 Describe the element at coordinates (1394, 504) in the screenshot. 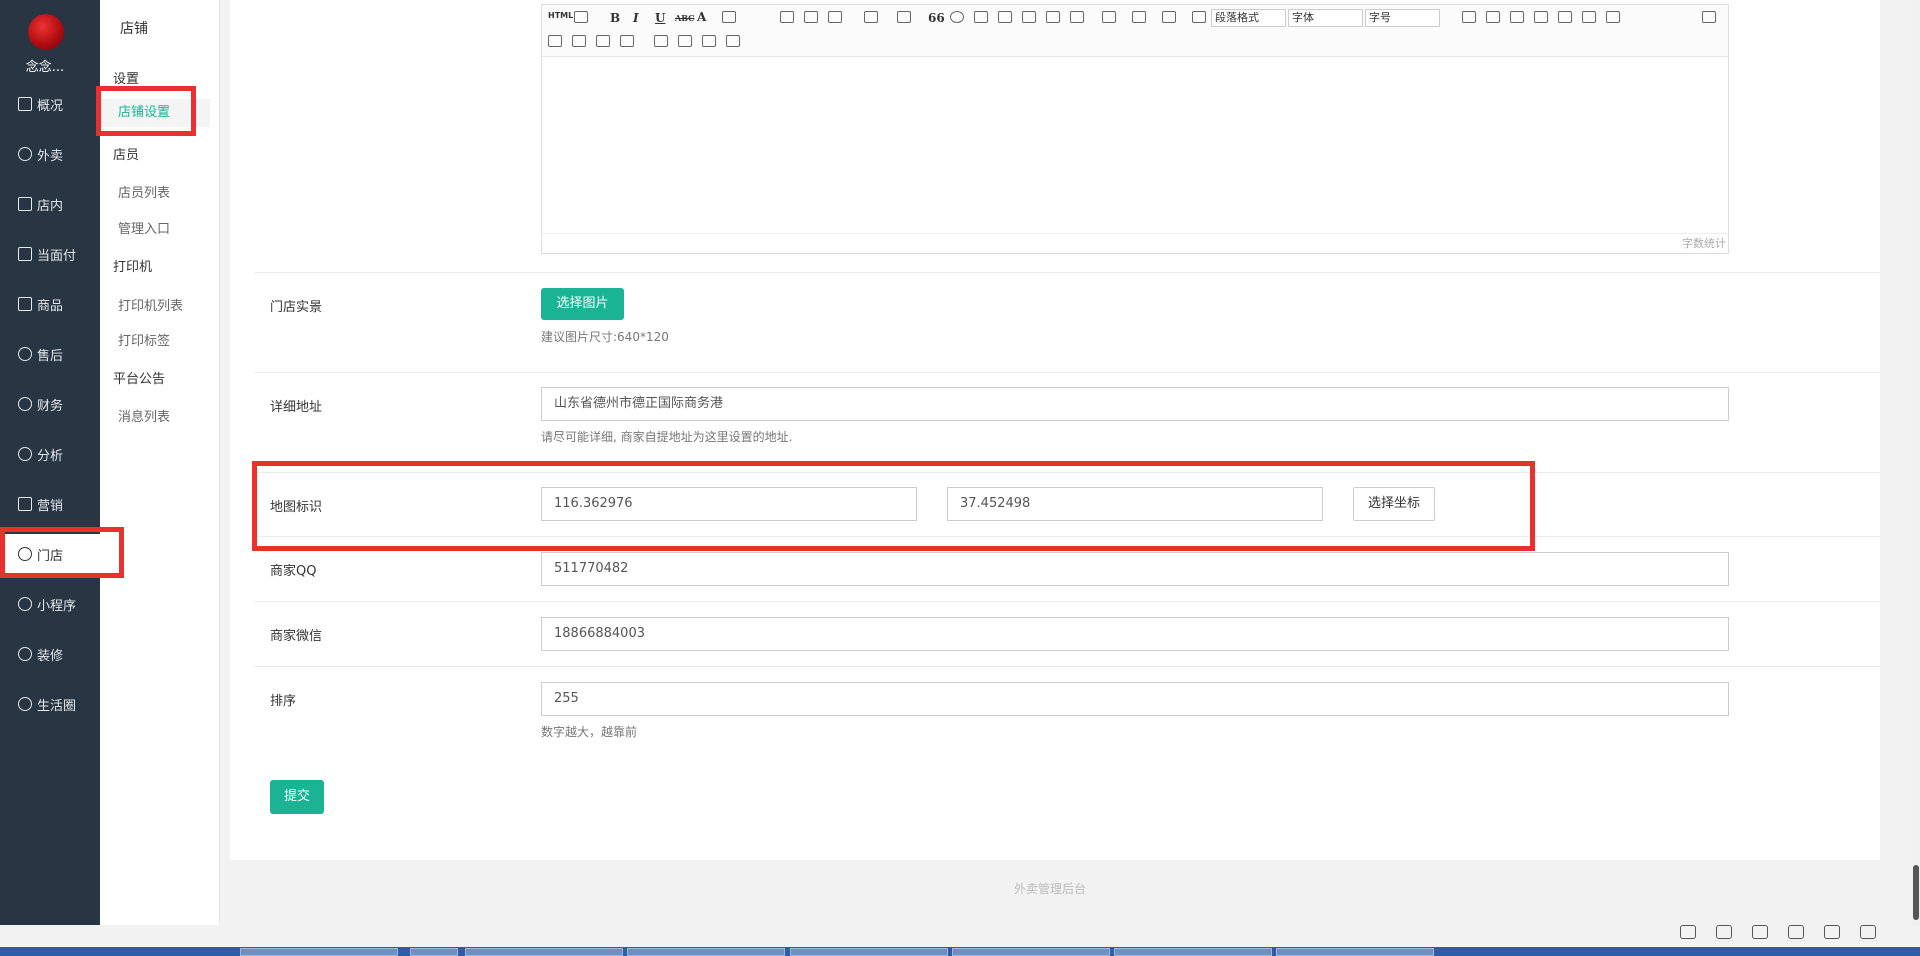

I see `choose-coordinates-button: 选择坐标` at that location.